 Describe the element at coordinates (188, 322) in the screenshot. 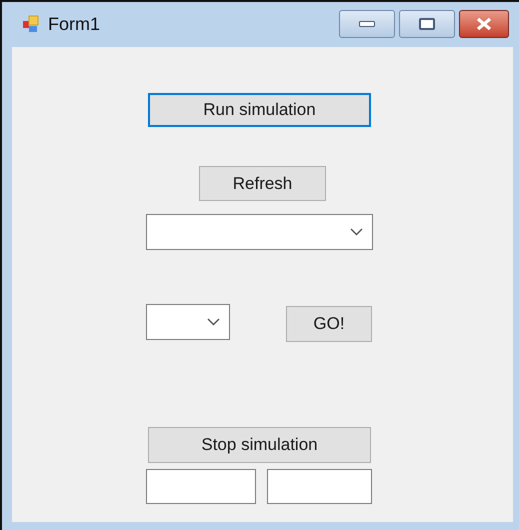

I see `small-dropdown` at that location.